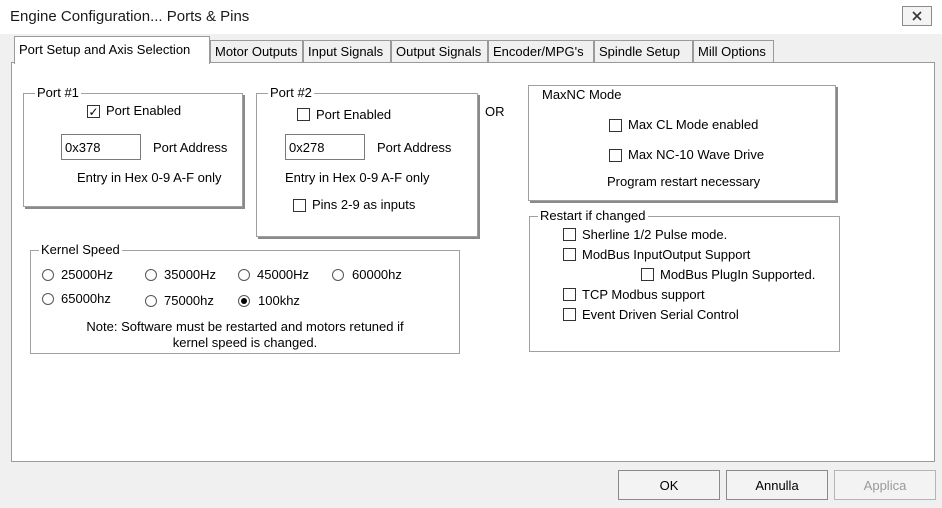 The image size is (942, 508). I want to click on kernel-option-45000: 45000Hz, so click(283, 274).